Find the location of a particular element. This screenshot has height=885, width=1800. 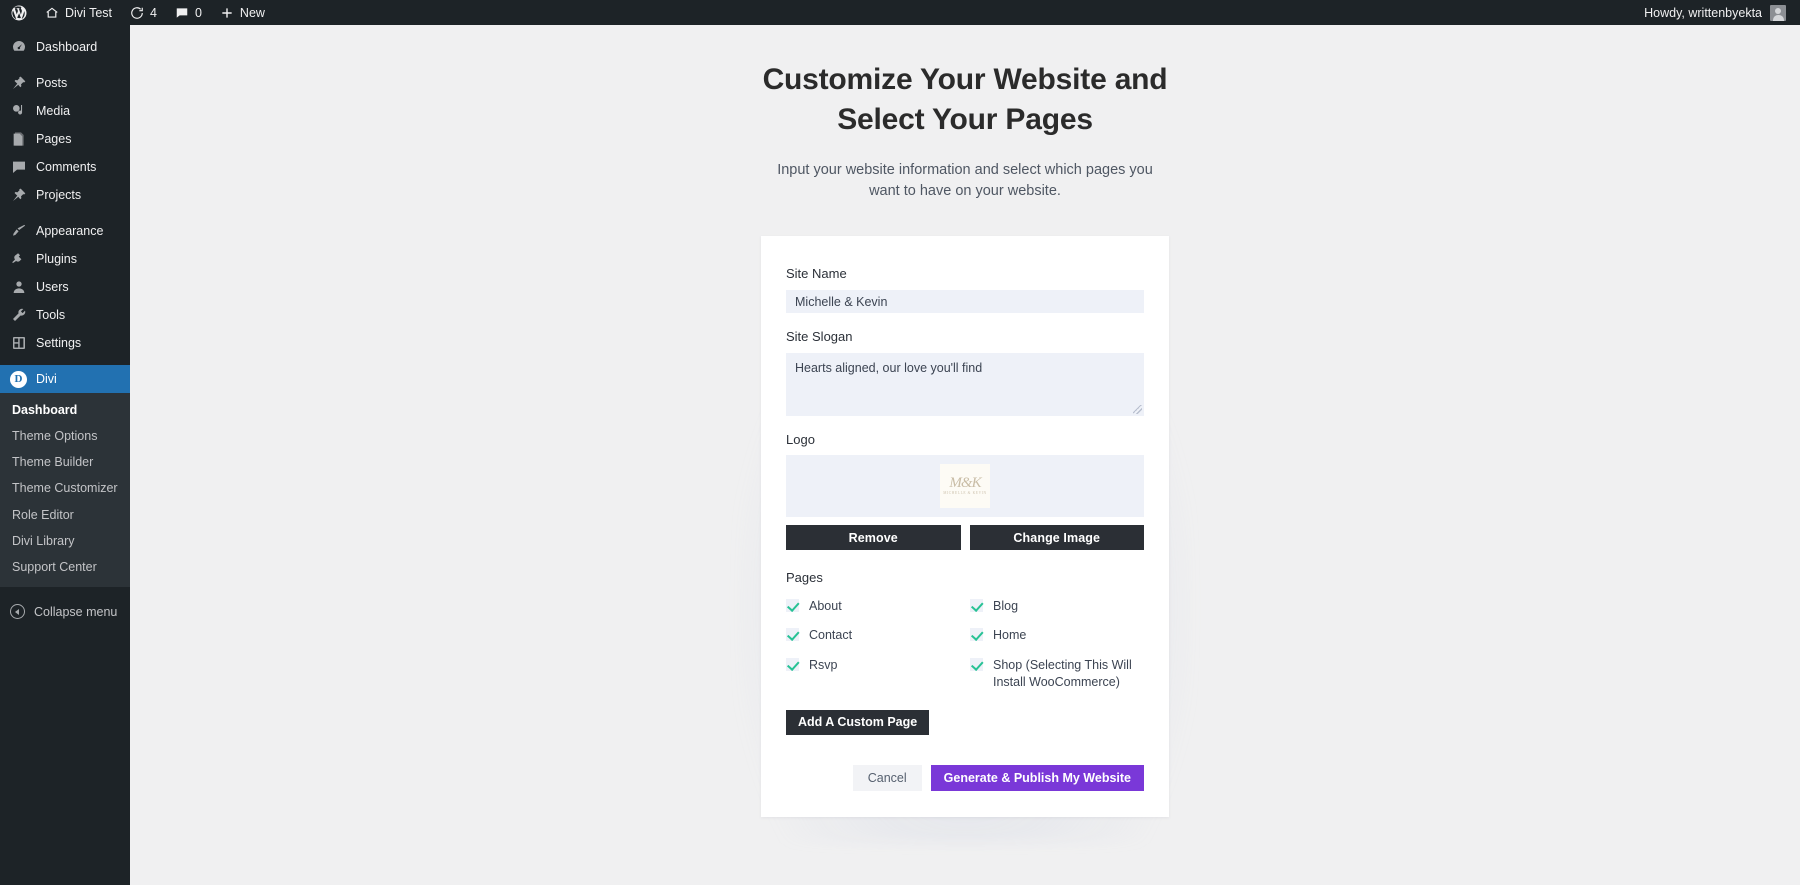

page-checkbox-contact: Contact is located at coordinates (873, 636).